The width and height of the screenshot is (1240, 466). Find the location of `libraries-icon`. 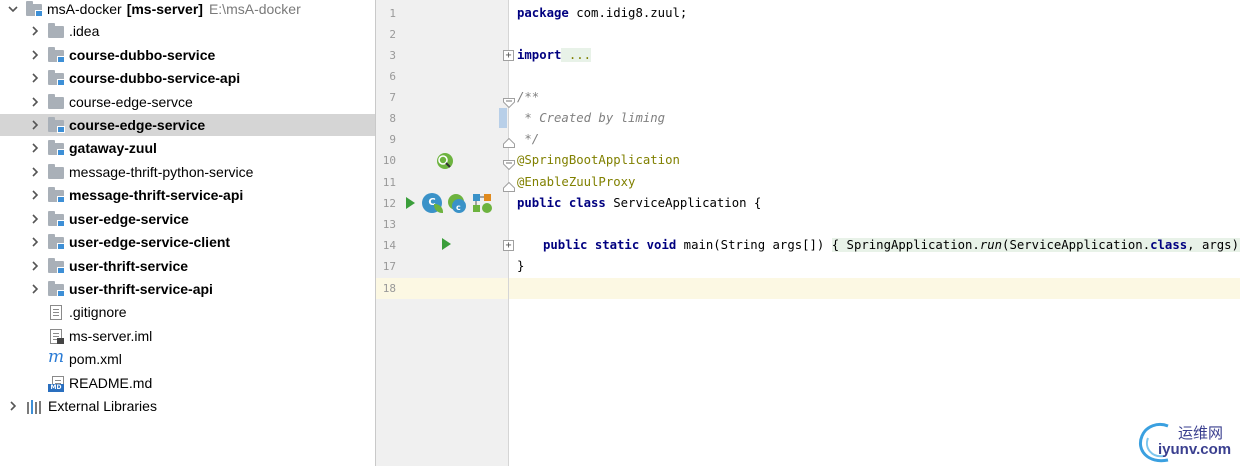

libraries-icon is located at coordinates (35, 406).